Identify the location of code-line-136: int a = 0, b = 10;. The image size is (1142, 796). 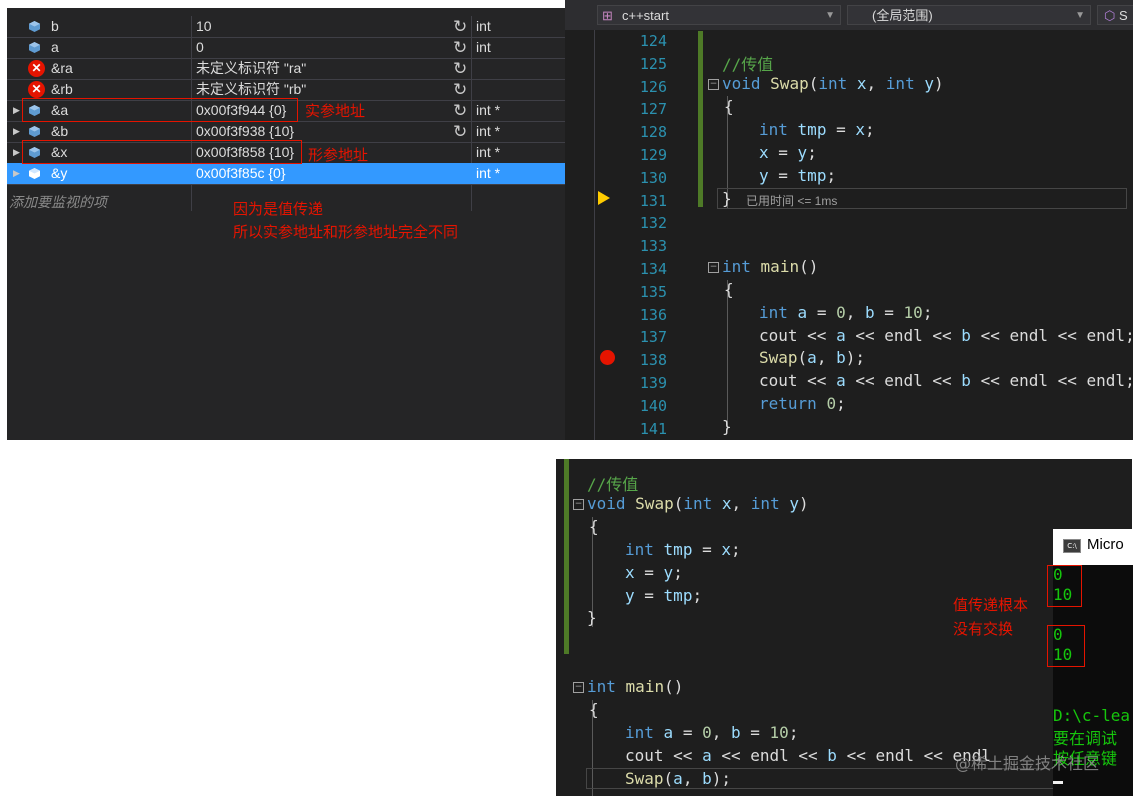
(846, 312).